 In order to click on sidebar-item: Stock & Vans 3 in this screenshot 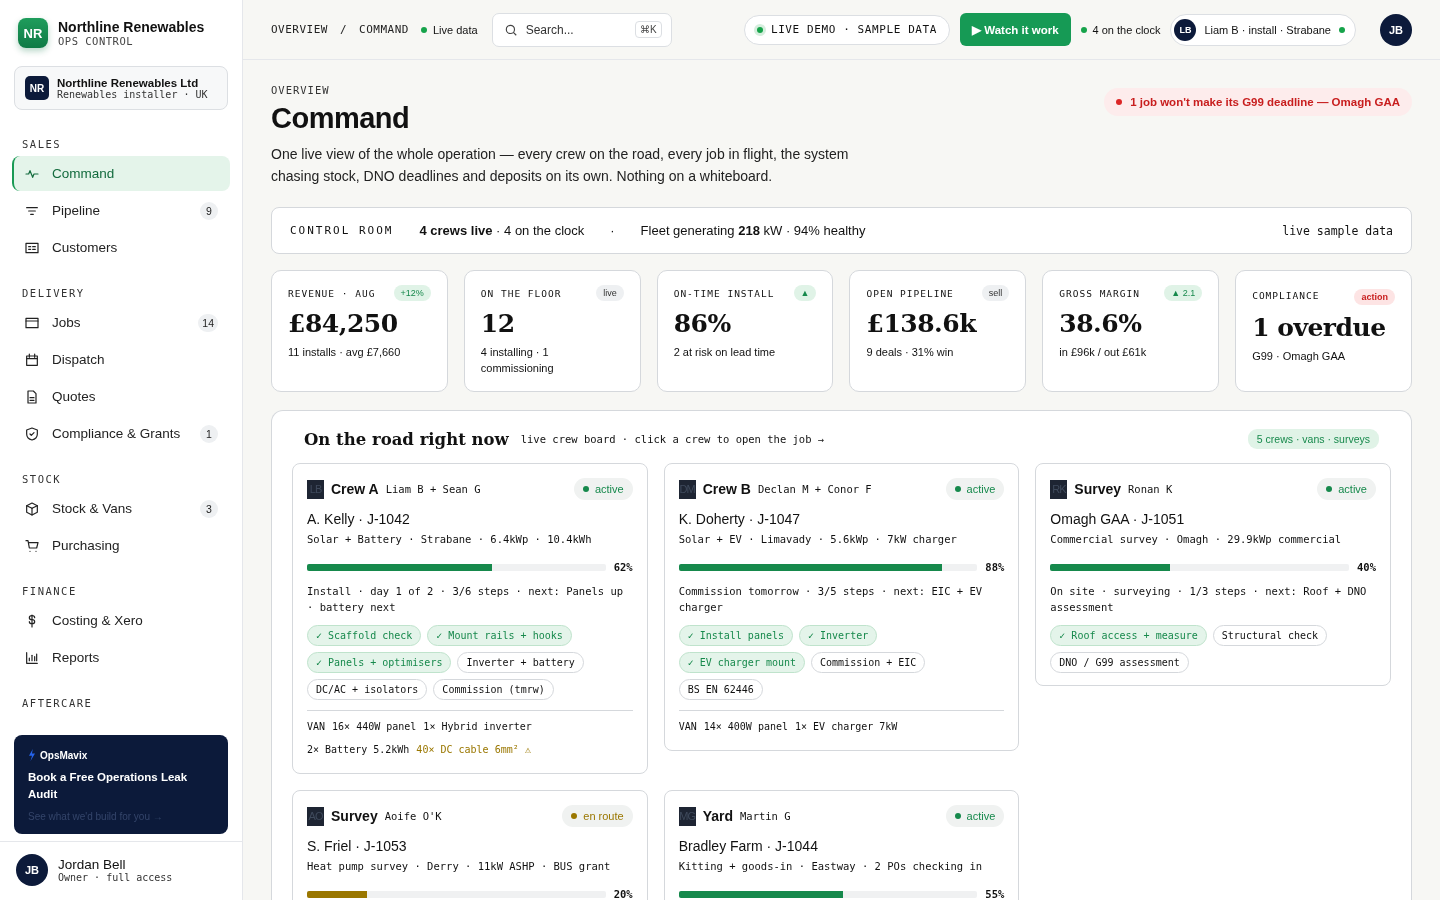, I will do `click(121, 508)`.